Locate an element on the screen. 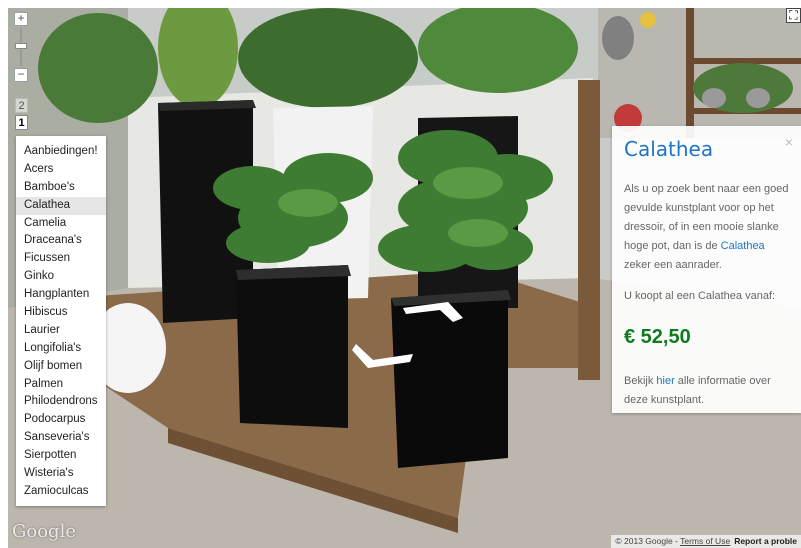 The width and height of the screenshot is (801, 548). terms-link: Terms of Use is located at coordinates (705, 541).